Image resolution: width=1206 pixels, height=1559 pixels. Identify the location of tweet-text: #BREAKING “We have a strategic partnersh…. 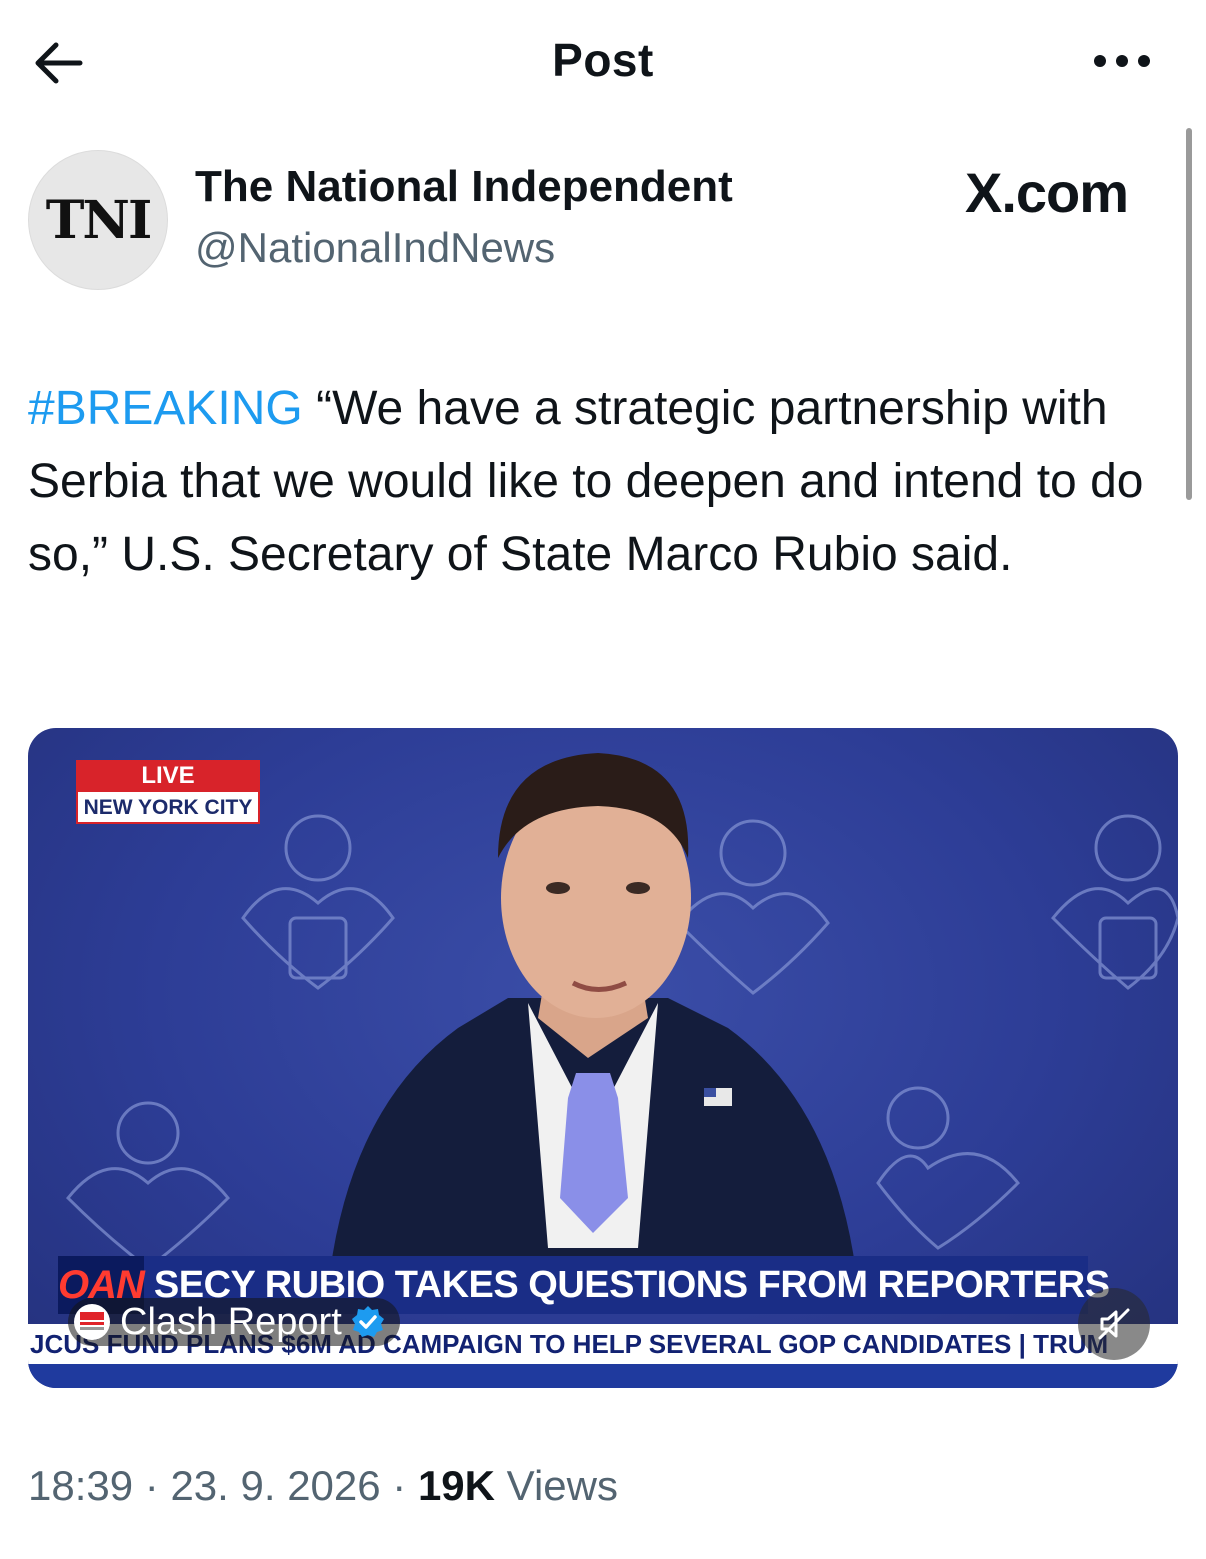
(603, 481).